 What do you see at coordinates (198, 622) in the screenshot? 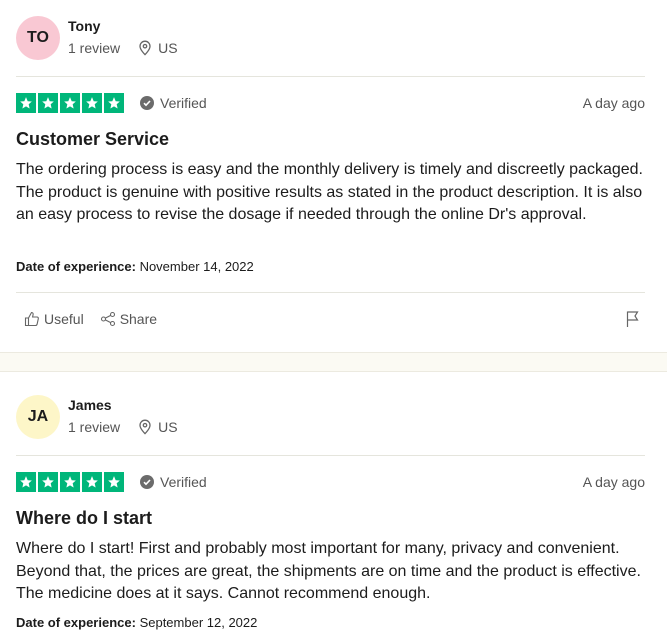
I see `date-of-experience-value: September 12, 2022` at bounding box center [198, 622].